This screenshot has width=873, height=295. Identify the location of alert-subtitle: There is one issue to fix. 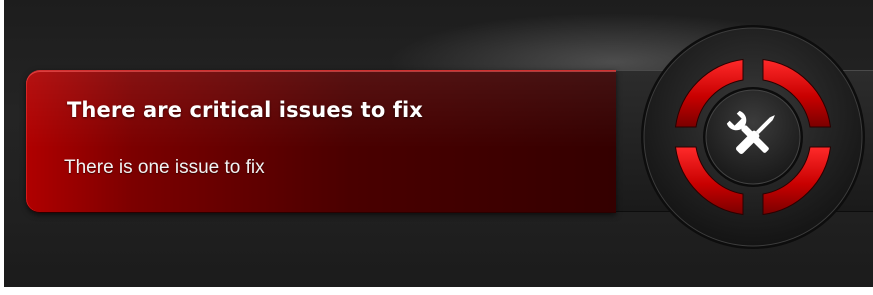
(164, 167).